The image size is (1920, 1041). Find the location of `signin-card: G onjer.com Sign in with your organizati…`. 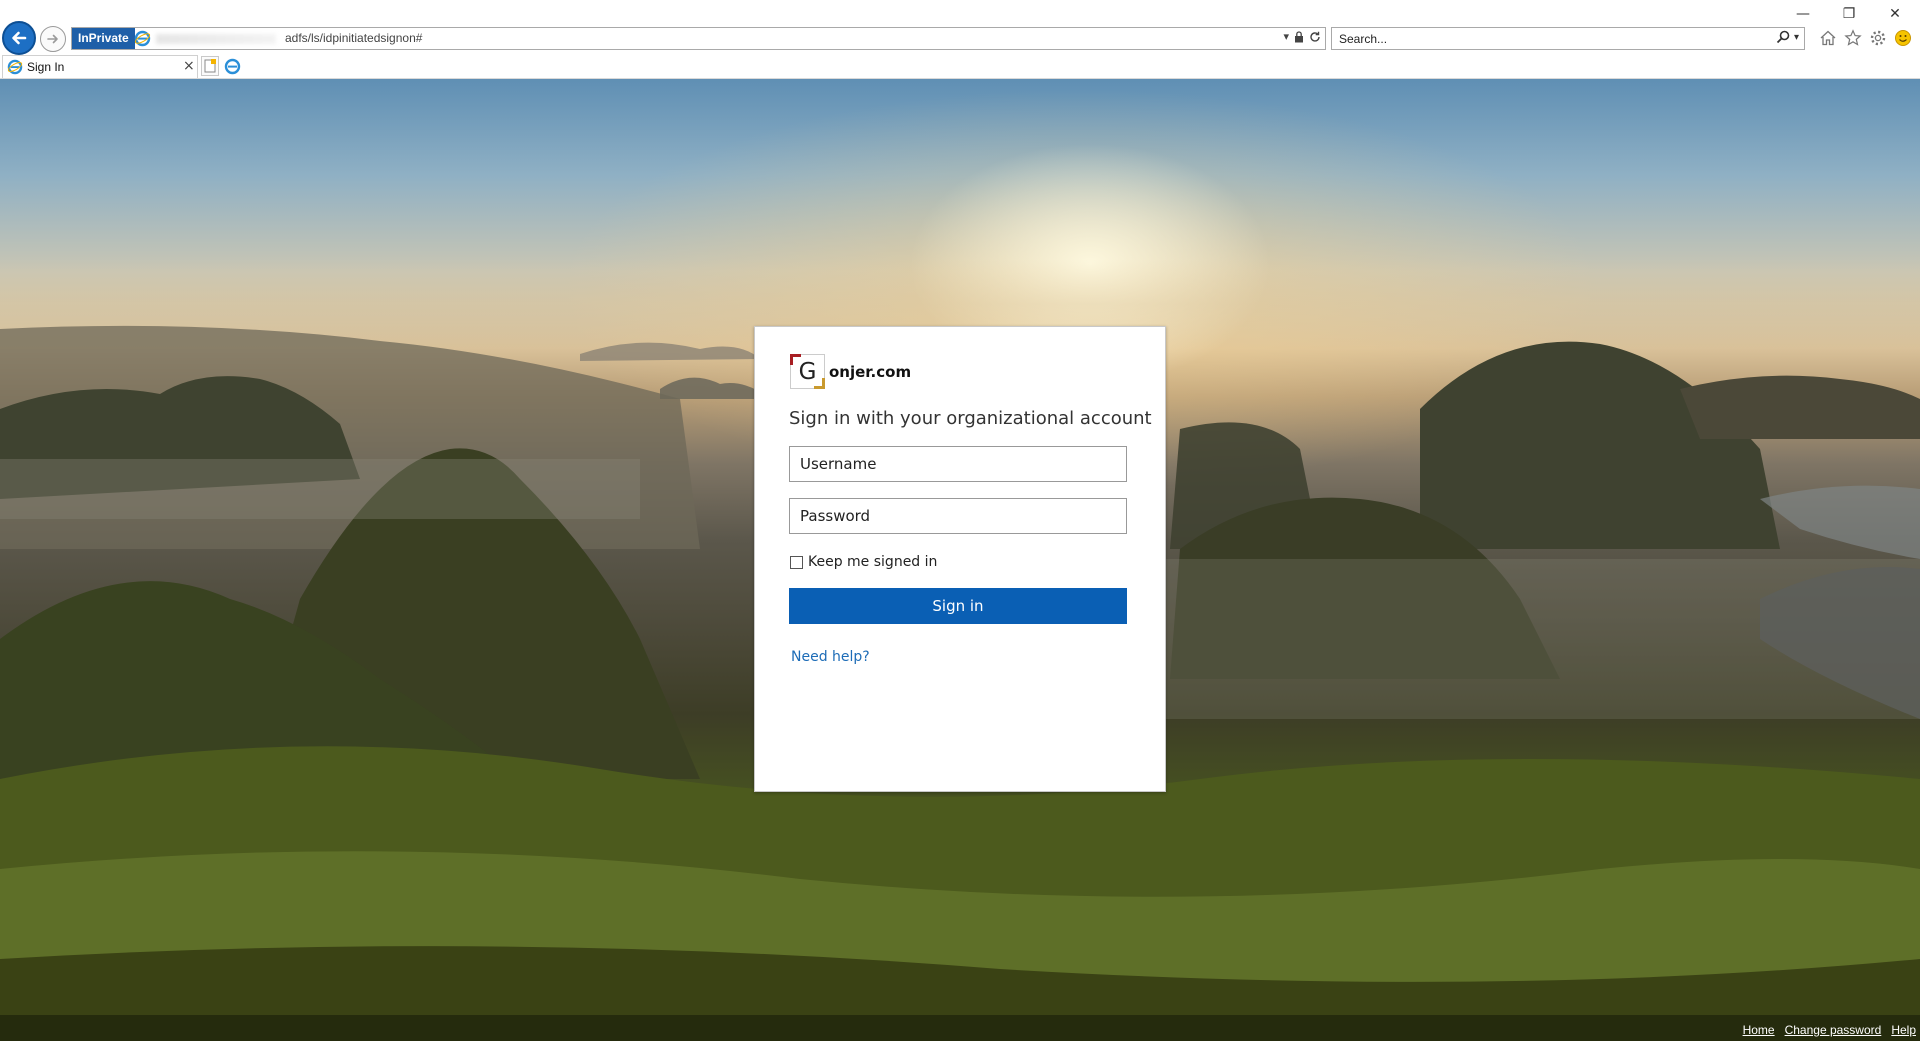

signin-card: G onjer.com Sign in with your organizati… is located at coordinates (960, 559).